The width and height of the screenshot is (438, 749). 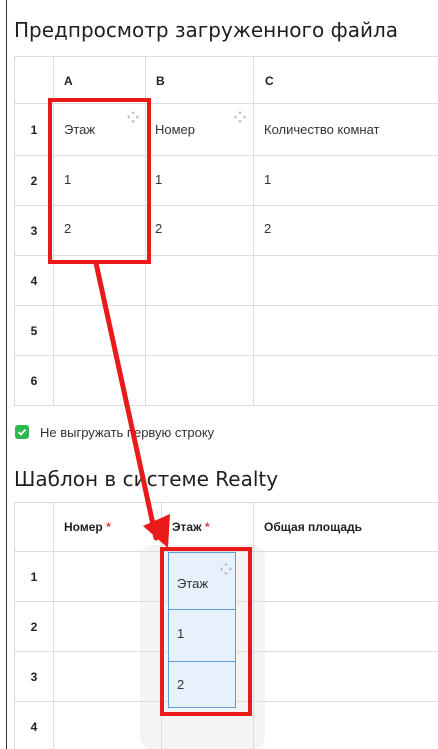 What do you see at coordinates (131, 404) in the screenshot?
I see `arrow-icon` at bounding box center [131, 404].